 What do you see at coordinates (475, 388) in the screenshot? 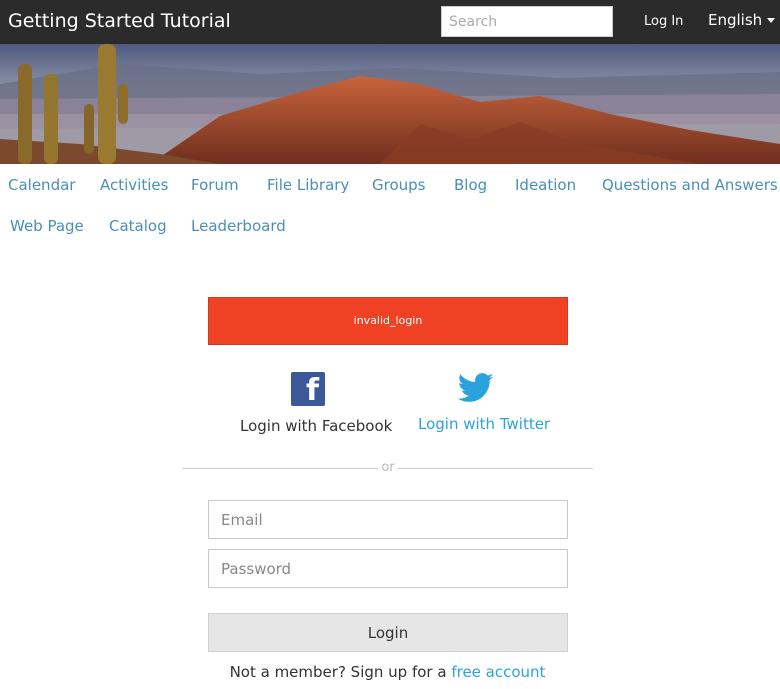
I see `twitter-icon` at bounding box center [475, 388].